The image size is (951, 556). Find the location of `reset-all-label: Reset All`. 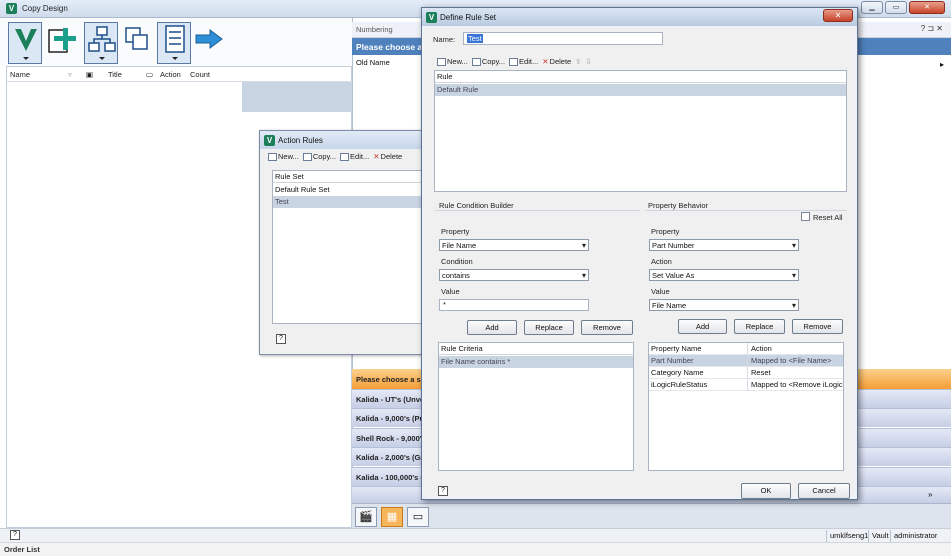

reset-all-label: Reset All is located at coordinates (828, 217).